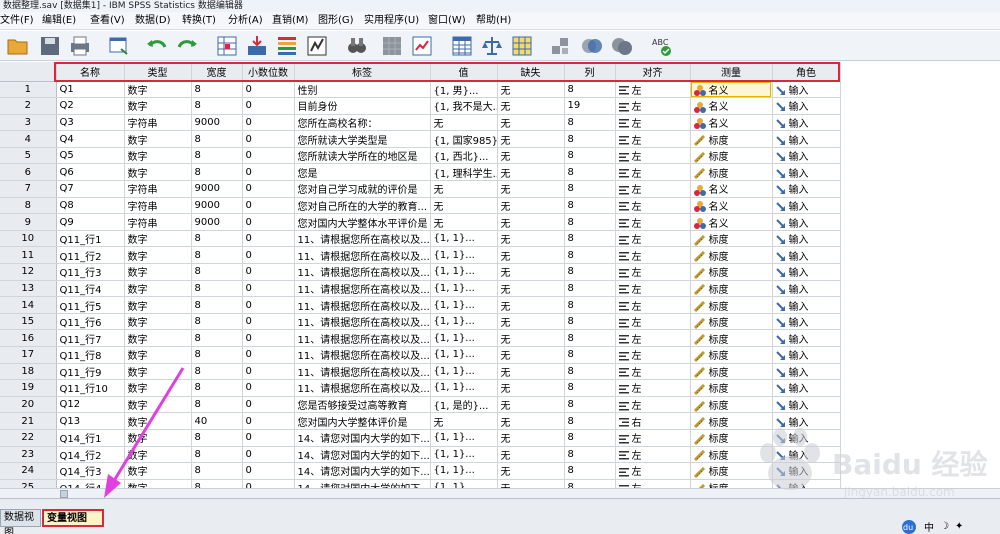  What do you see at coordinates (806, 72) in the screenshot?
I see `column-header-role: 角色` at bounding box center [806, 72].